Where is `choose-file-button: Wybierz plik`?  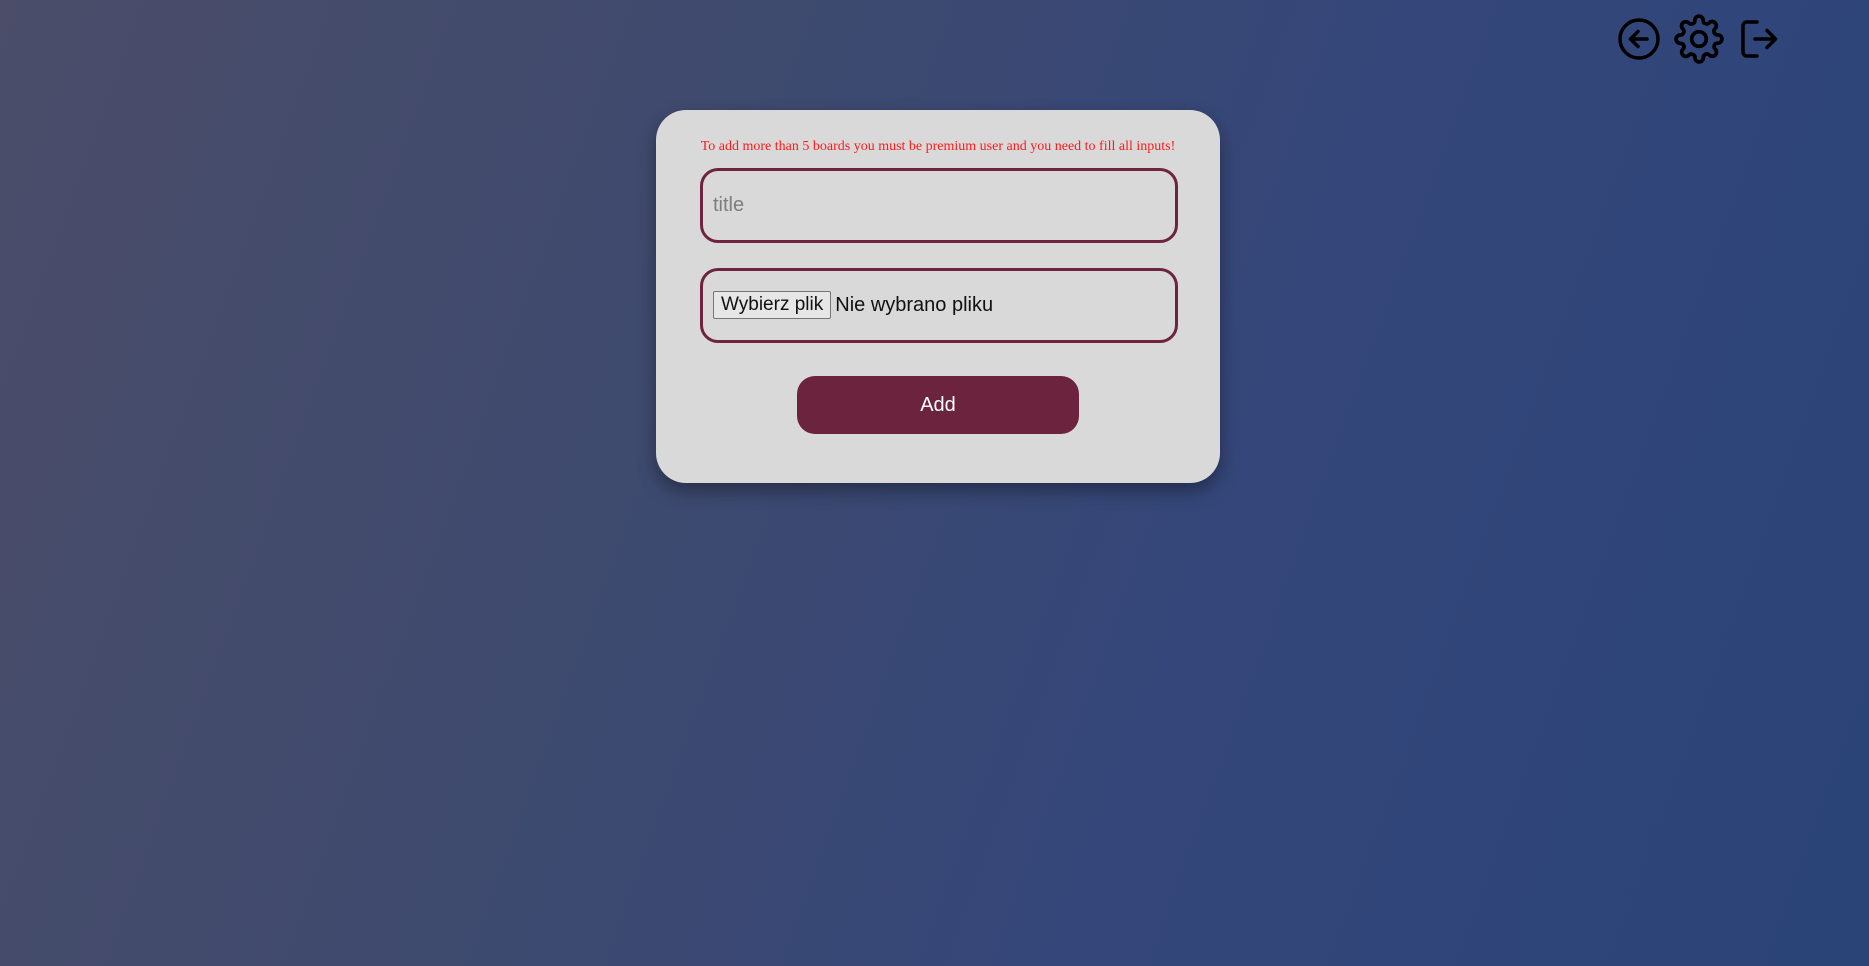 choose-file-button: Wybierz plik is located at coordinates (772, 305).